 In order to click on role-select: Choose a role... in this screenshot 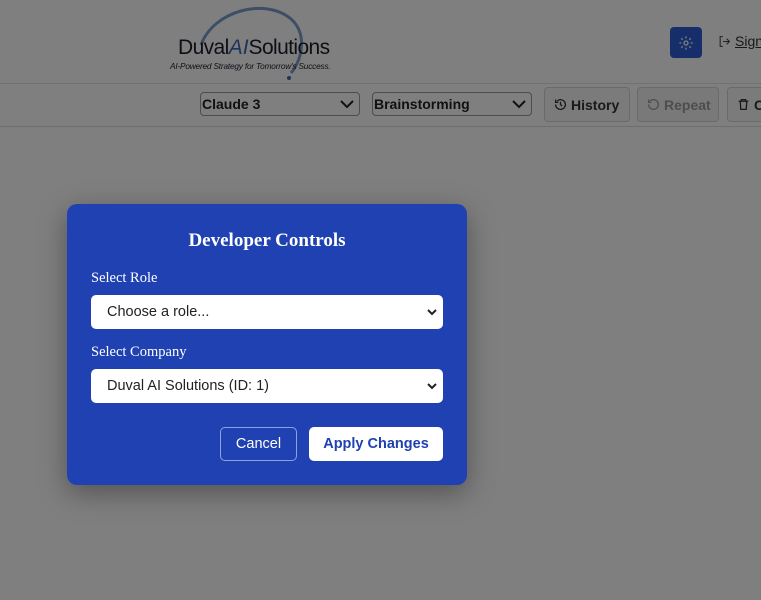, I will do `click(267, 312)`.